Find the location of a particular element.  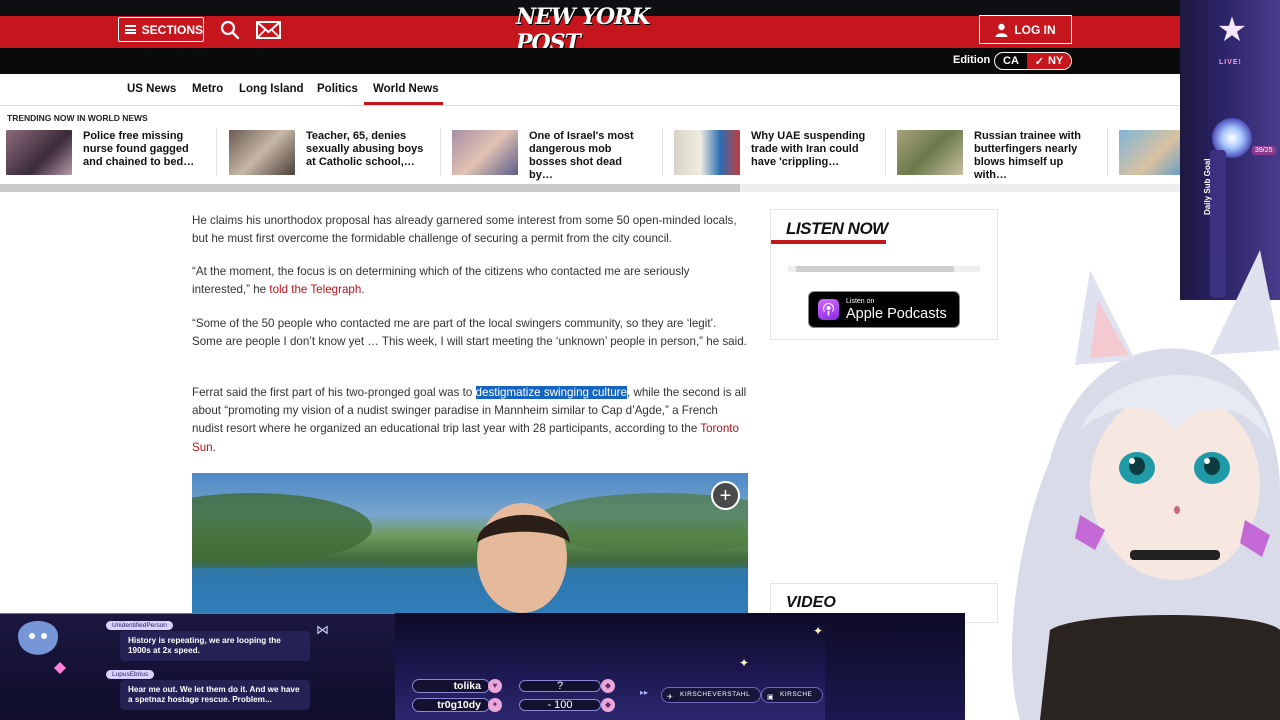

section-nav is located at coordinates (590, 90).